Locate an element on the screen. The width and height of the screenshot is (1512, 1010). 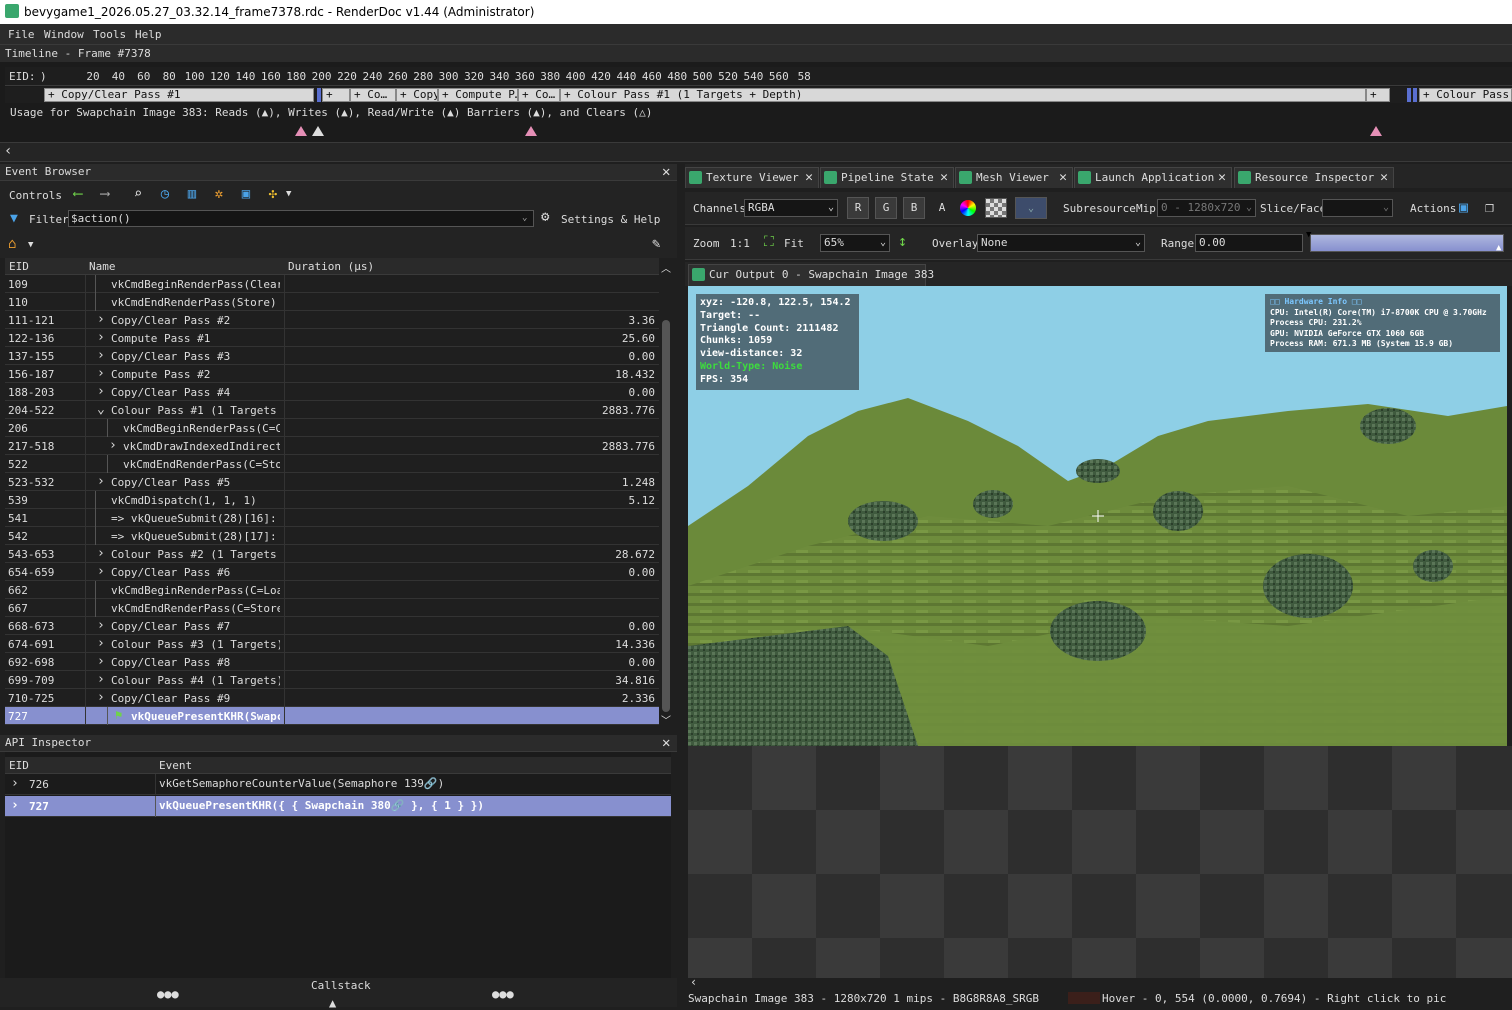
star-icon: ✲ is located at coordinates (219, 195).